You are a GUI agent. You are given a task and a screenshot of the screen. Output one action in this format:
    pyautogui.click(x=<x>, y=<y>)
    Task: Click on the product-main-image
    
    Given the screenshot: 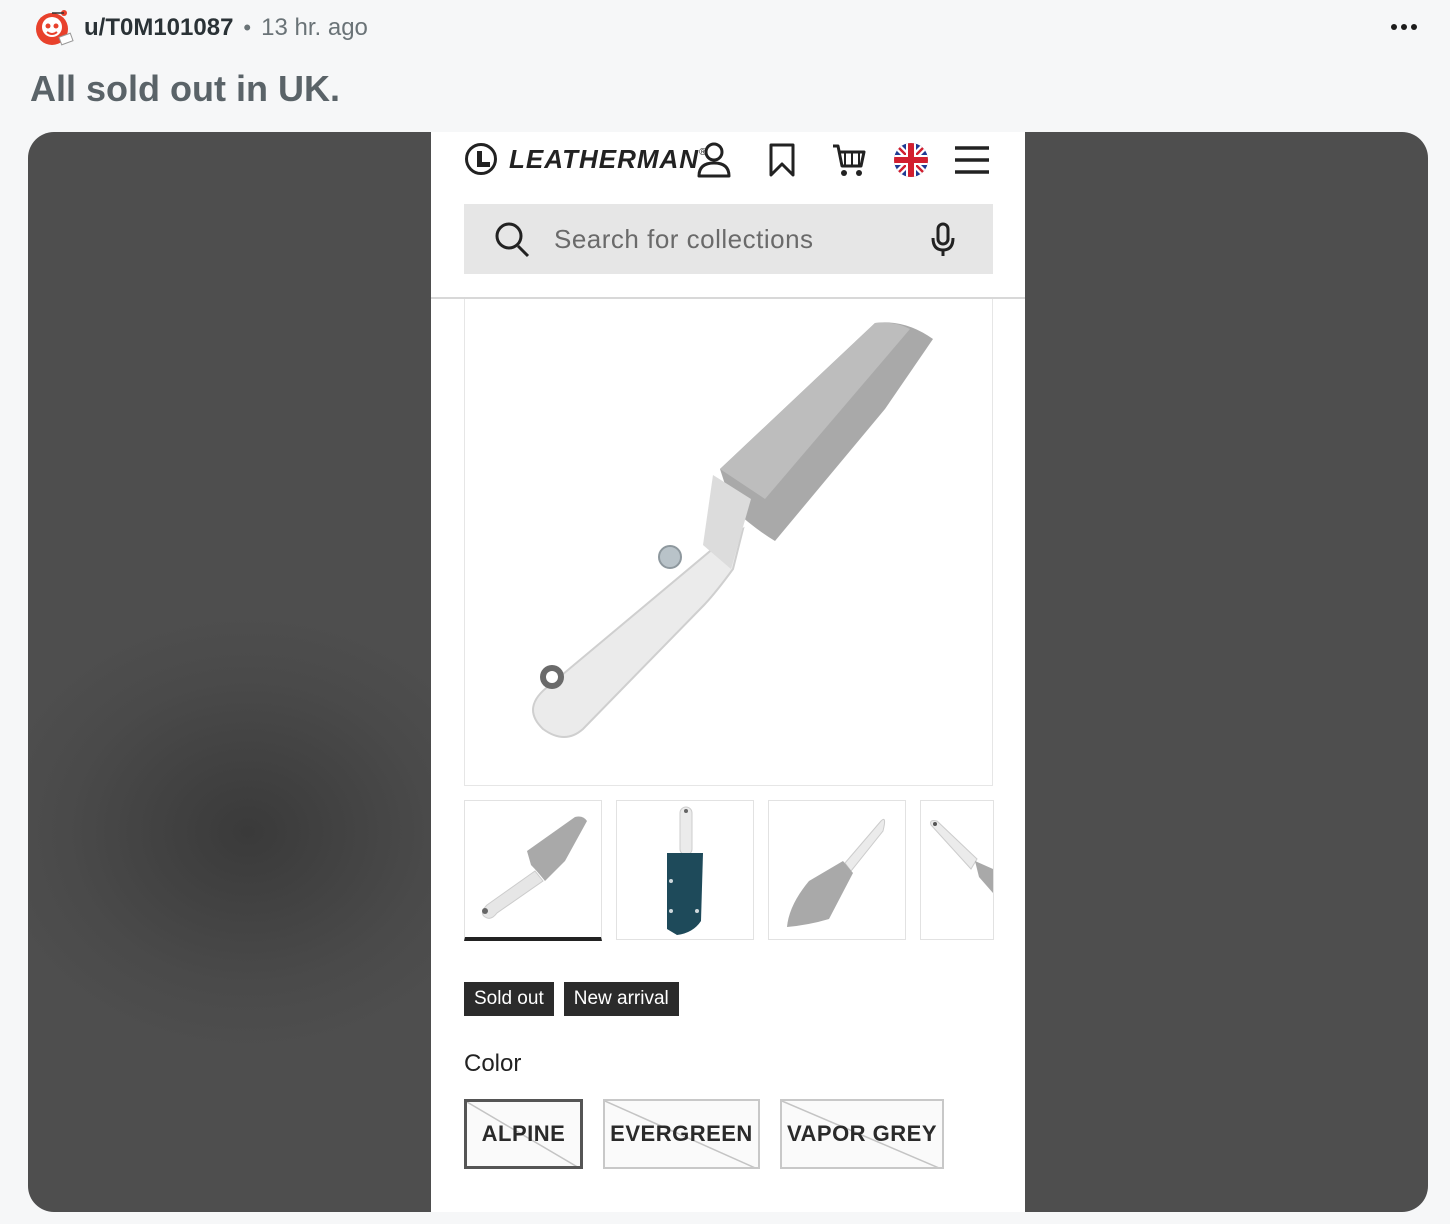 What is the action you would take?
    pyautogui.click(x=728, y=542)
    